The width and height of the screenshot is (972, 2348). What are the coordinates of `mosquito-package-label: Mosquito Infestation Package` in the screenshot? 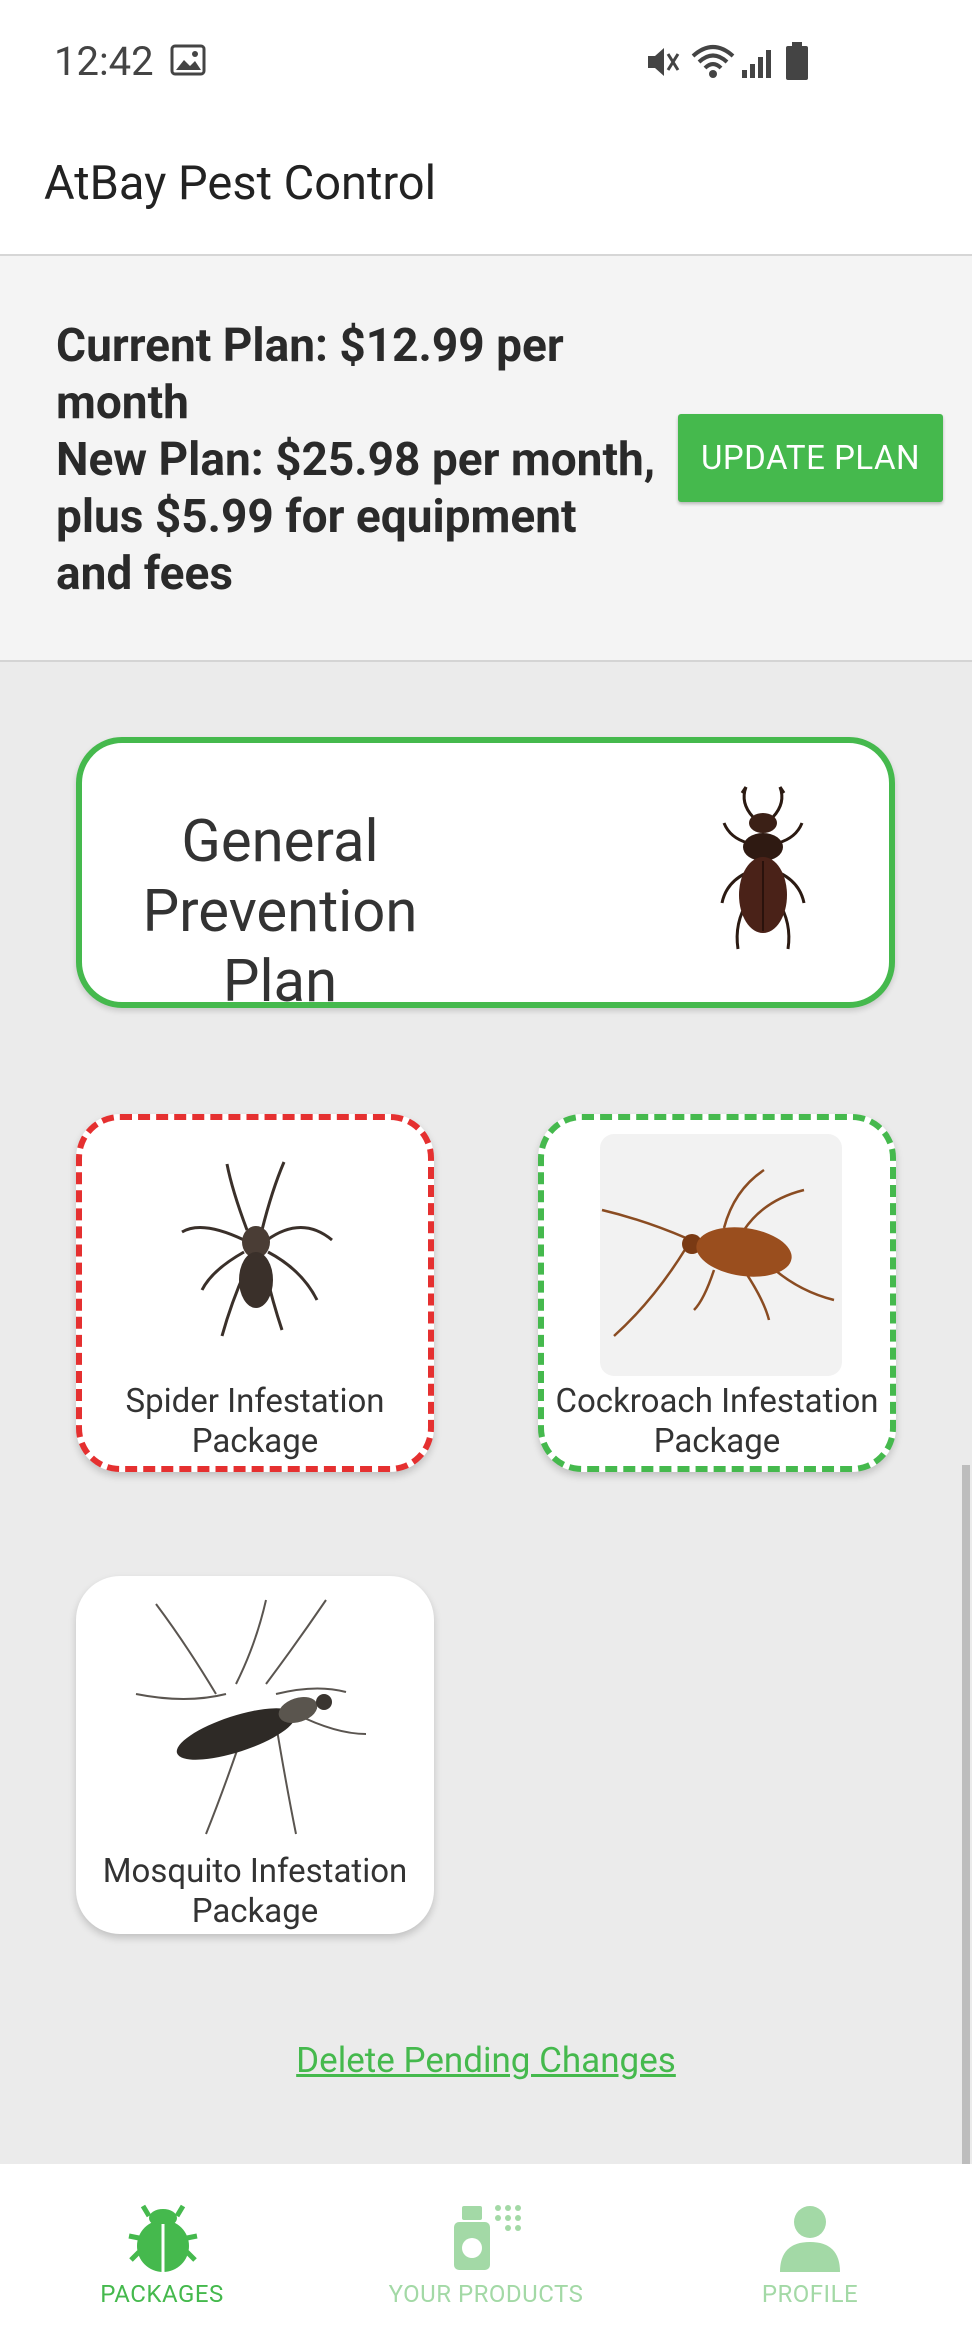 It's located at (255, 1891).